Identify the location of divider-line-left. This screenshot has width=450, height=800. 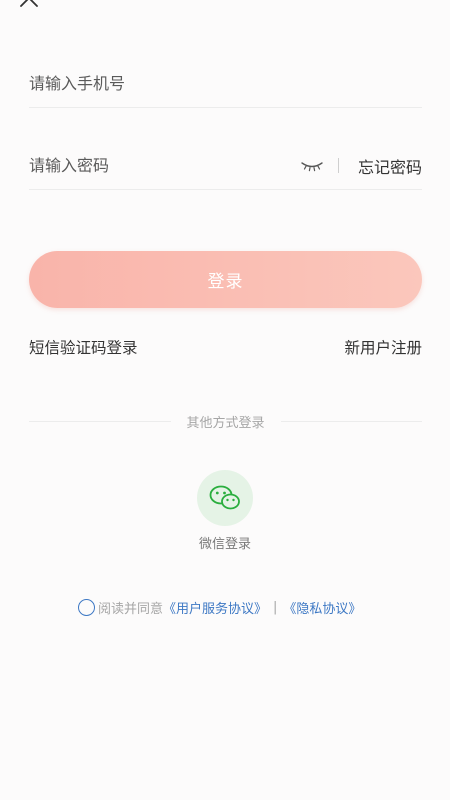
(100, 421).